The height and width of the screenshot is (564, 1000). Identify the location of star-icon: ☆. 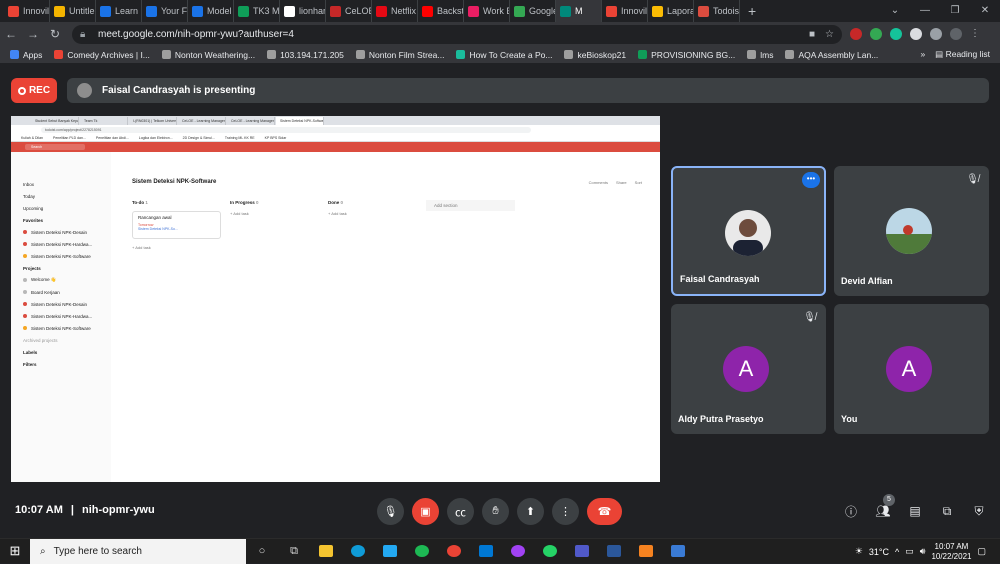
(829, 34).